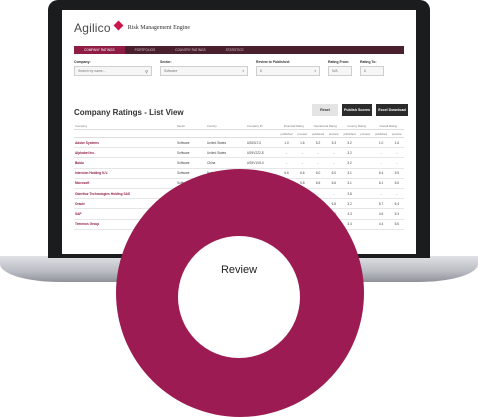 The image size is (478, 417). What do you see at coordinates (125, 173) in the screenshot?
I see `company-cell: Interxion Holding N.V.` at bounding box center [125, 173].